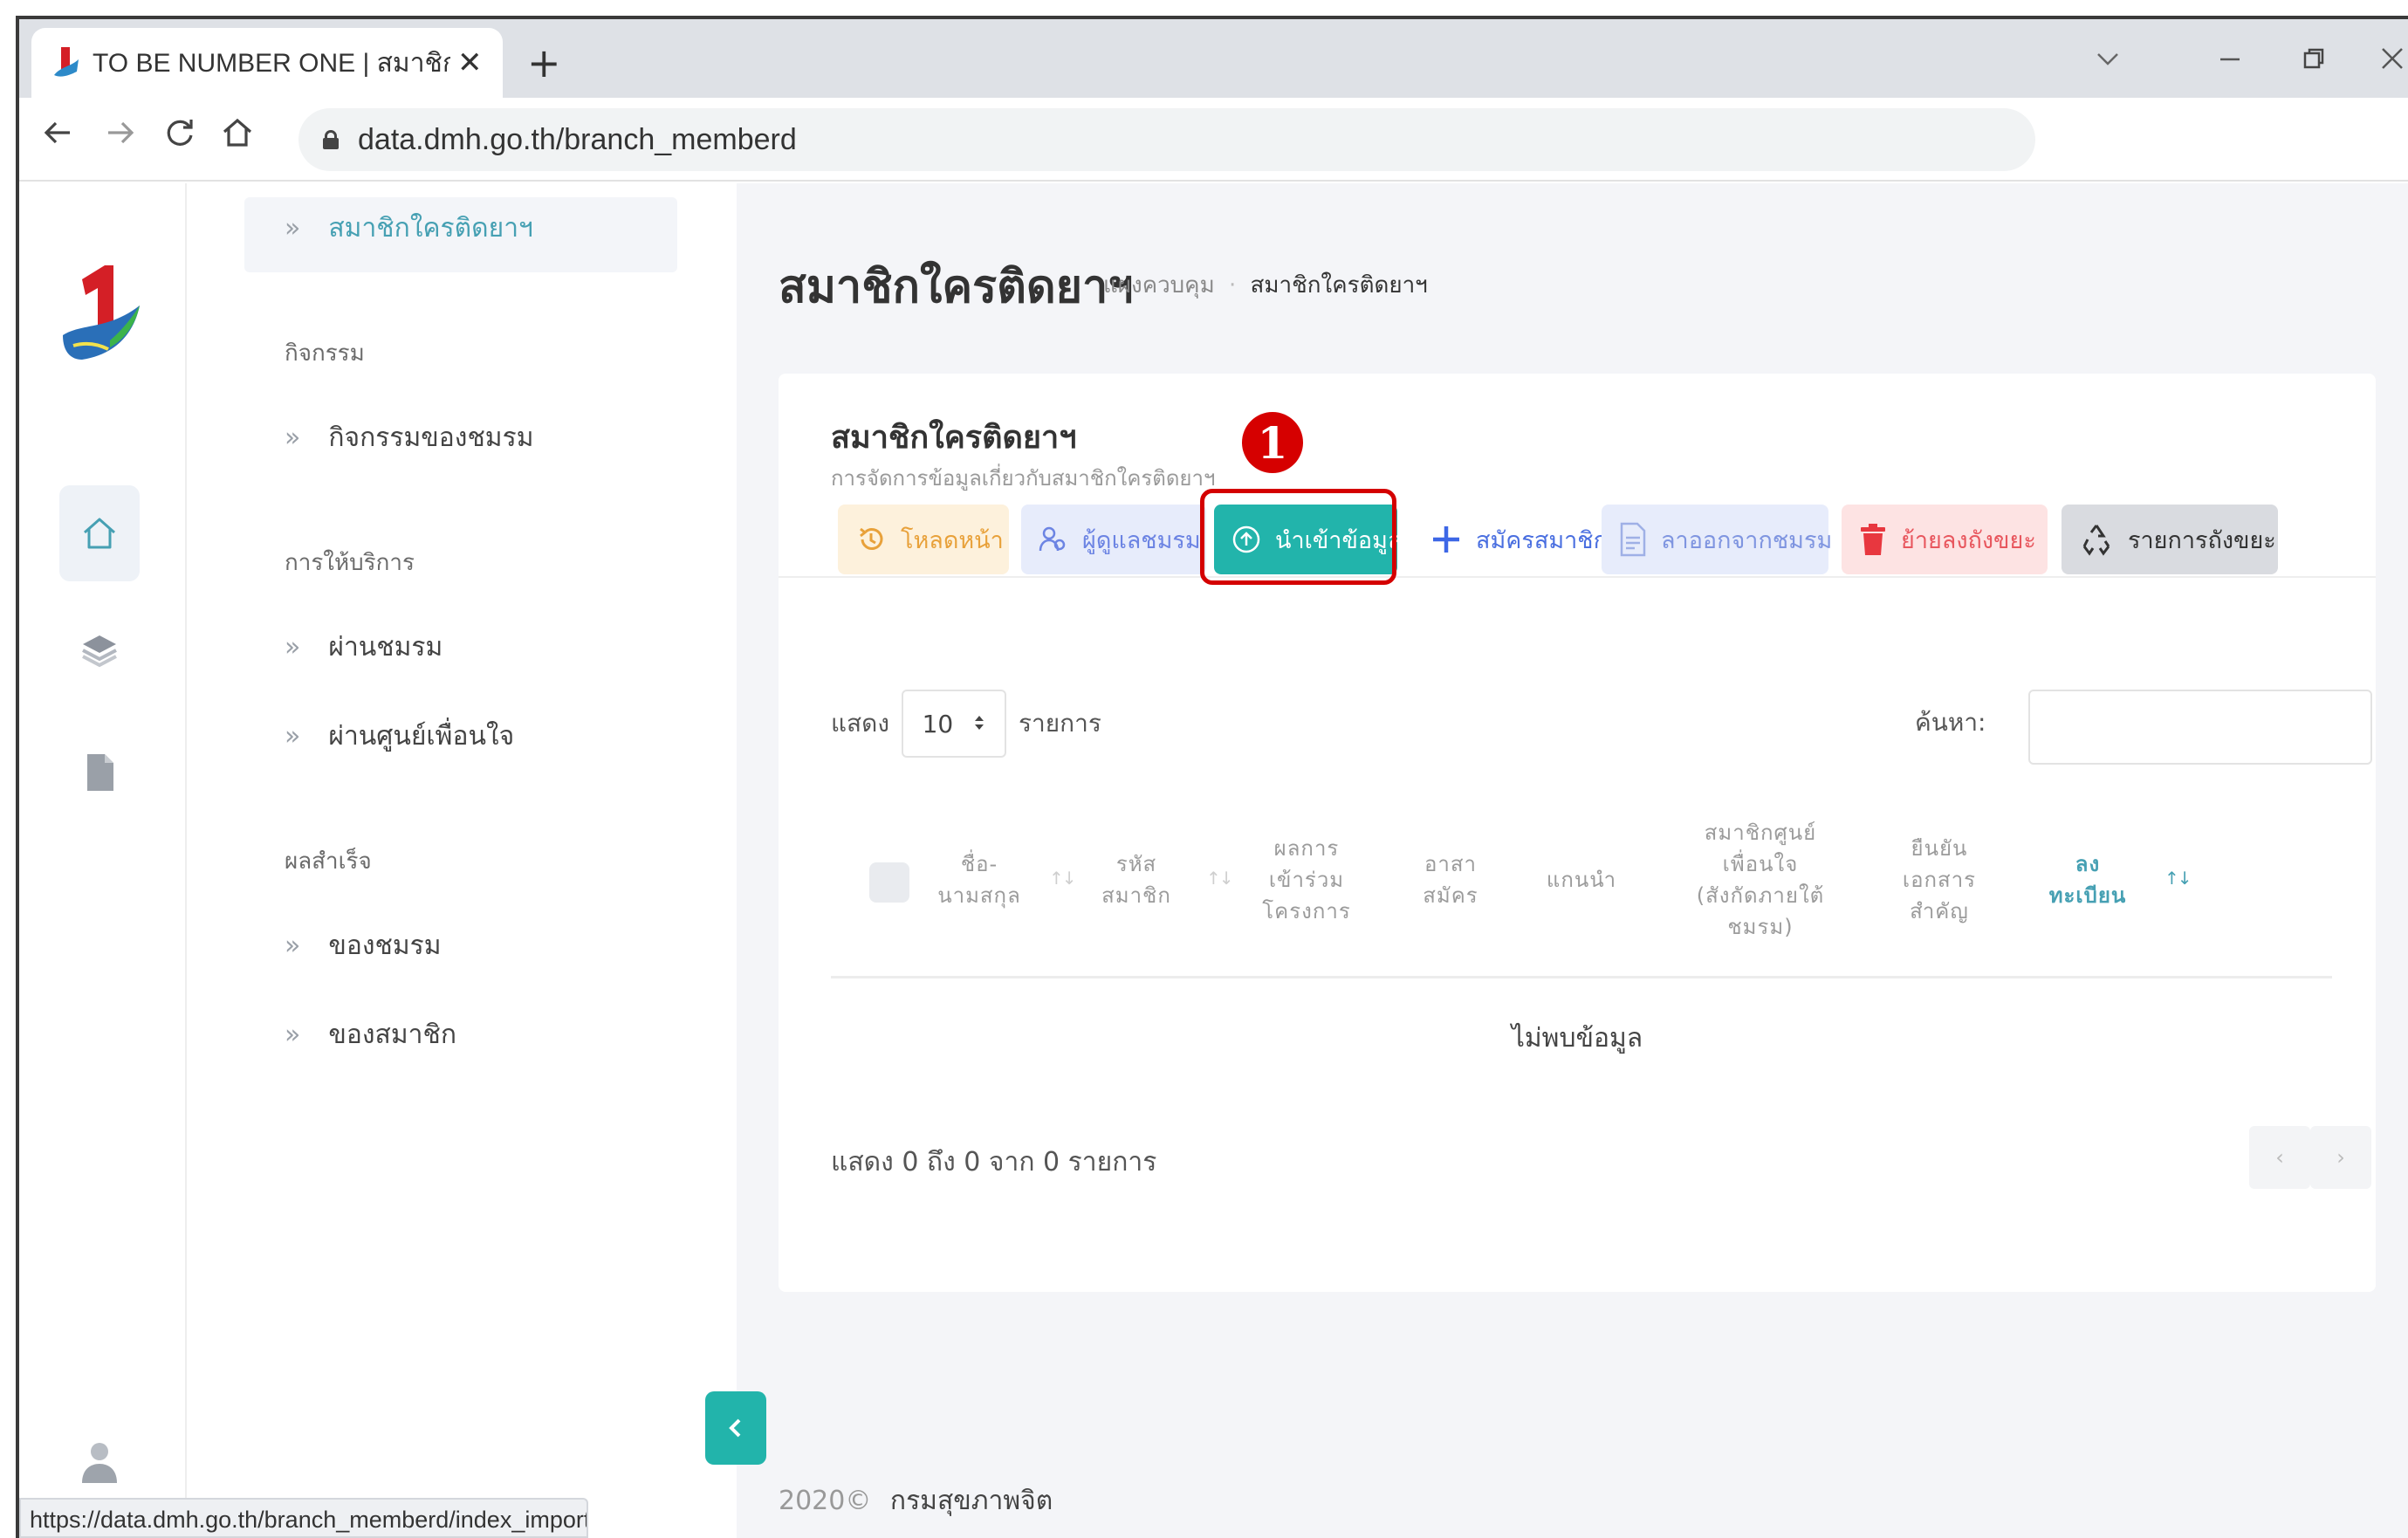 The width and height of the screenshot is (2408, 1538). What do you see at coordinates (1873, 539) in the screenshot?
I see `trash-icon` at bounding box center [1873, 539].